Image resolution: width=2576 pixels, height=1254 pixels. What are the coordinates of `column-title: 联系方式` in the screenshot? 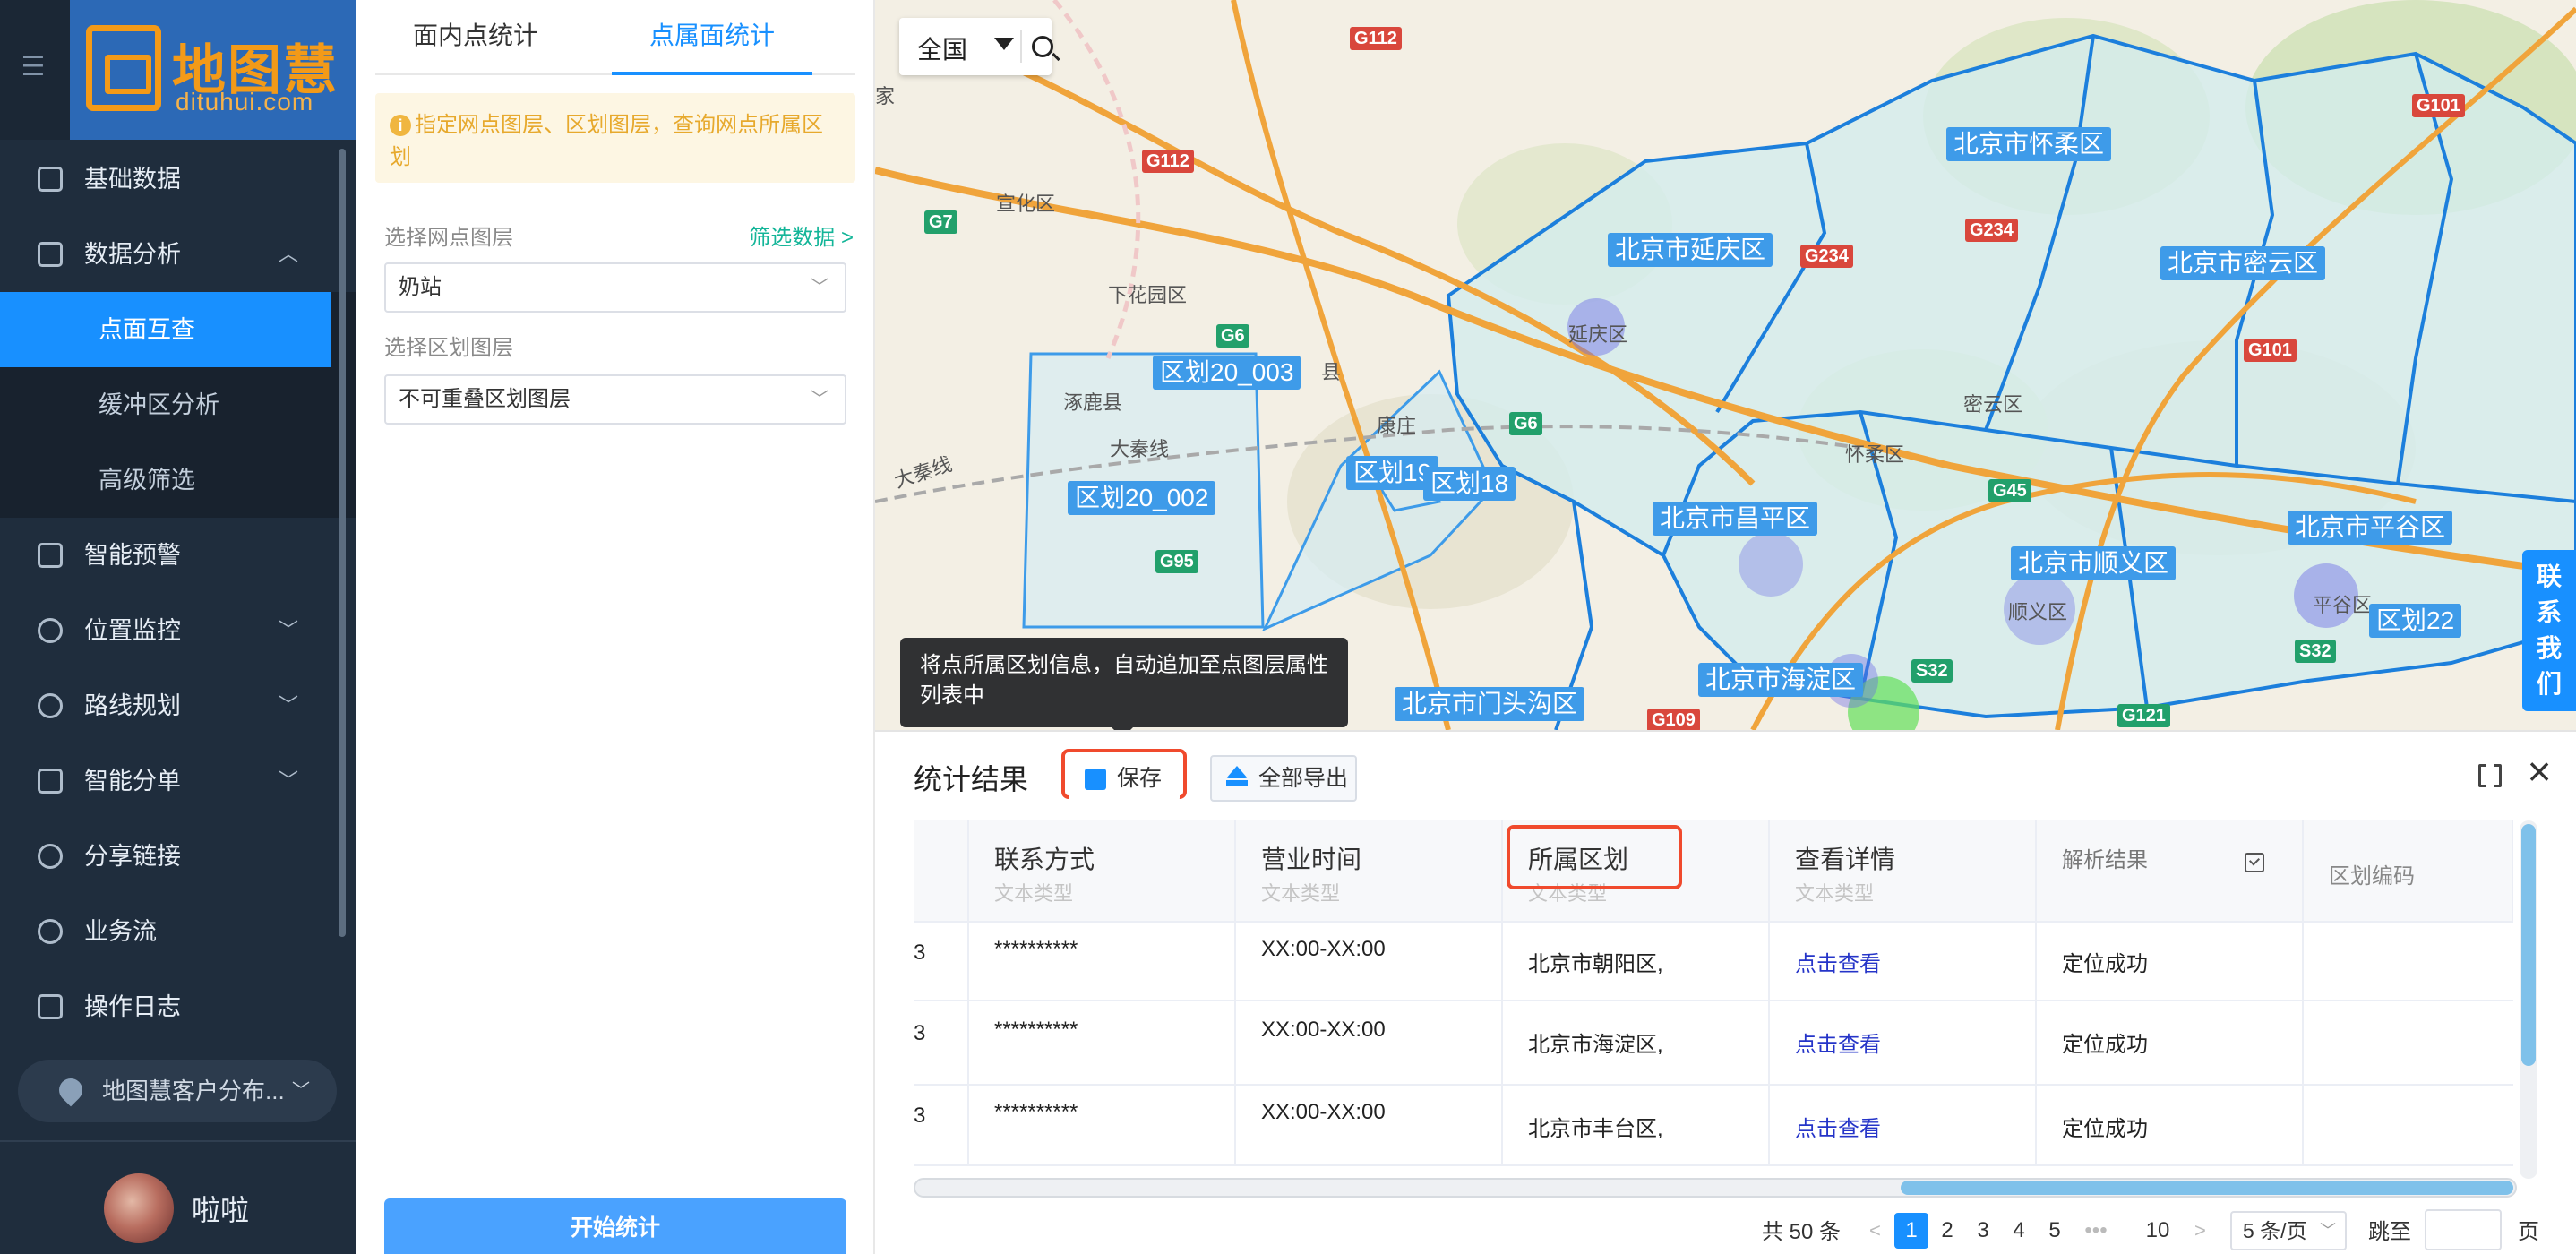 It's located at (1044, 859).